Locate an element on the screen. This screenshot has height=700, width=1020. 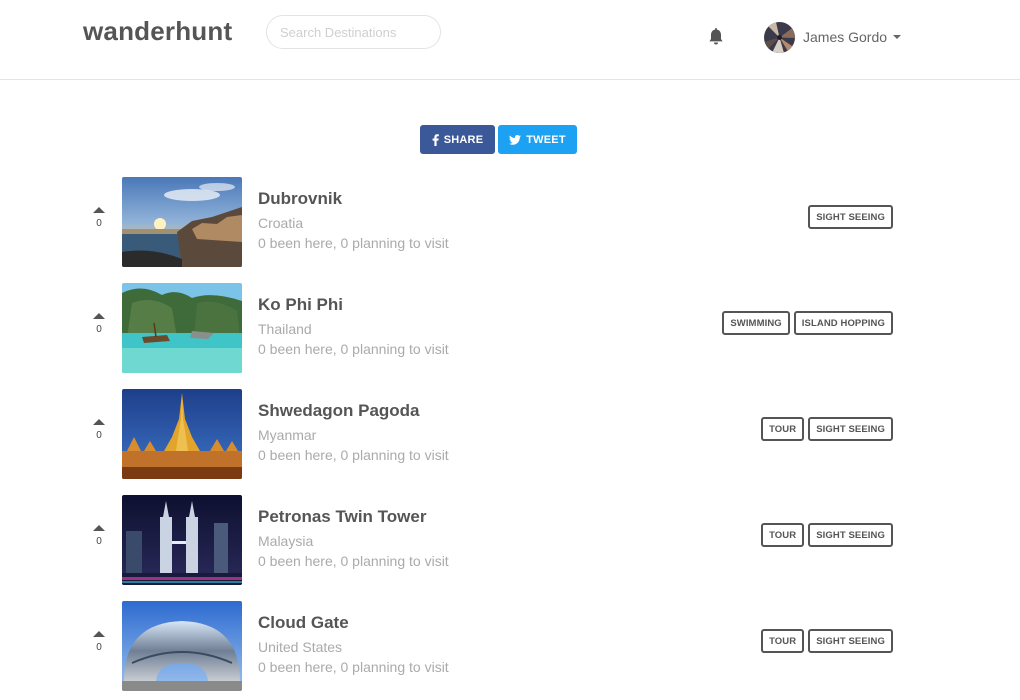
destination-name: Petronas Twin Tower is located at coordinates (342, 517).